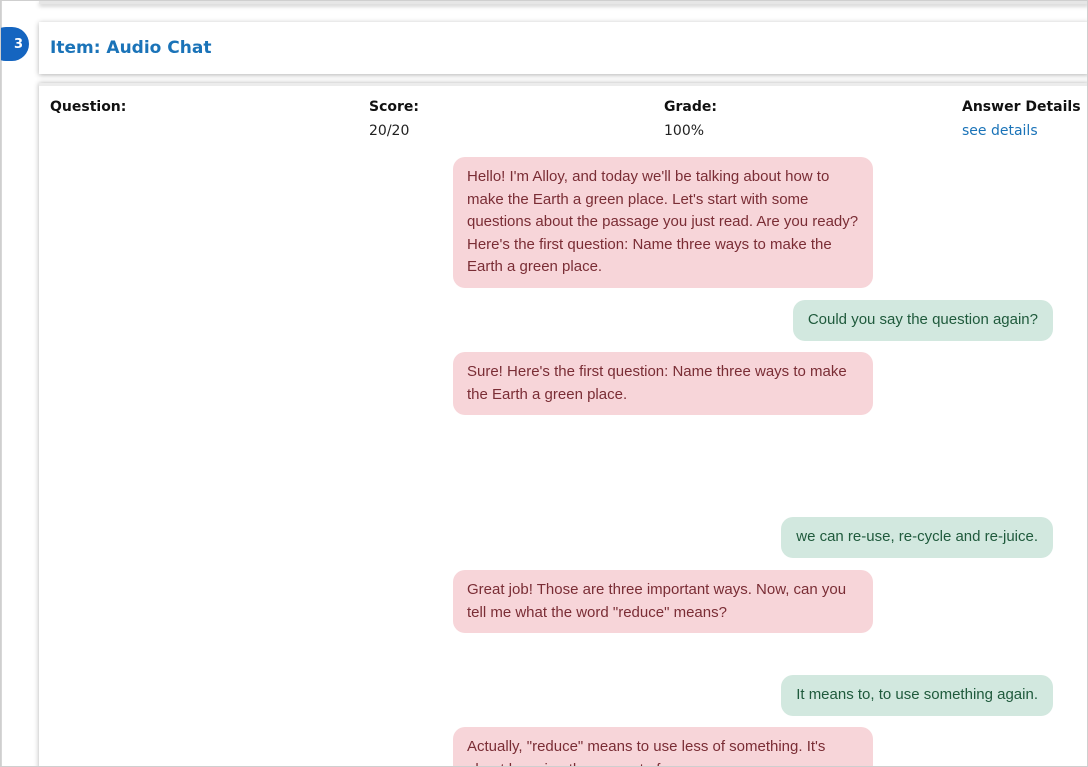 The height and width of the screenshot is (767, 1088). Describe the element at coordinates (88, 107) in the screenshot. I see `question-label: Question:` at that location.